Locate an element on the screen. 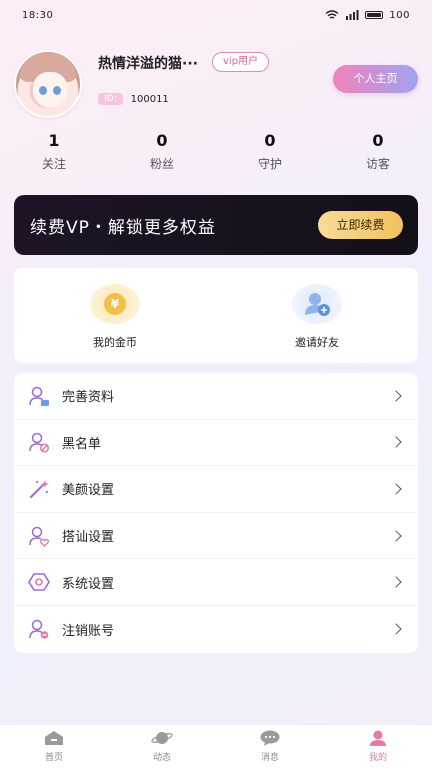  quick-label: 邀请好友 is located at coordinates (317, 342).